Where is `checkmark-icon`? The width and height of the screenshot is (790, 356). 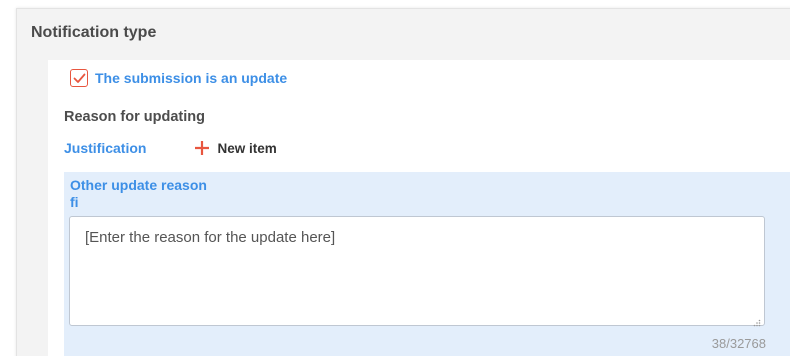
checkmark-icon is located at coordinates (79, 78).